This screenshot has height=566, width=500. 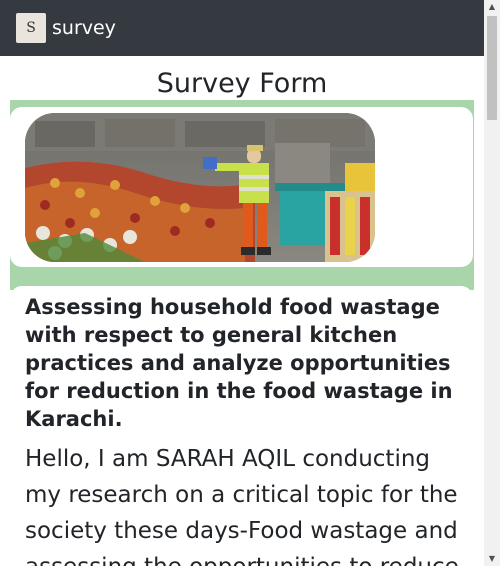 I want to click on triangle-down-icon: ▼, so click(x=492, y=559).